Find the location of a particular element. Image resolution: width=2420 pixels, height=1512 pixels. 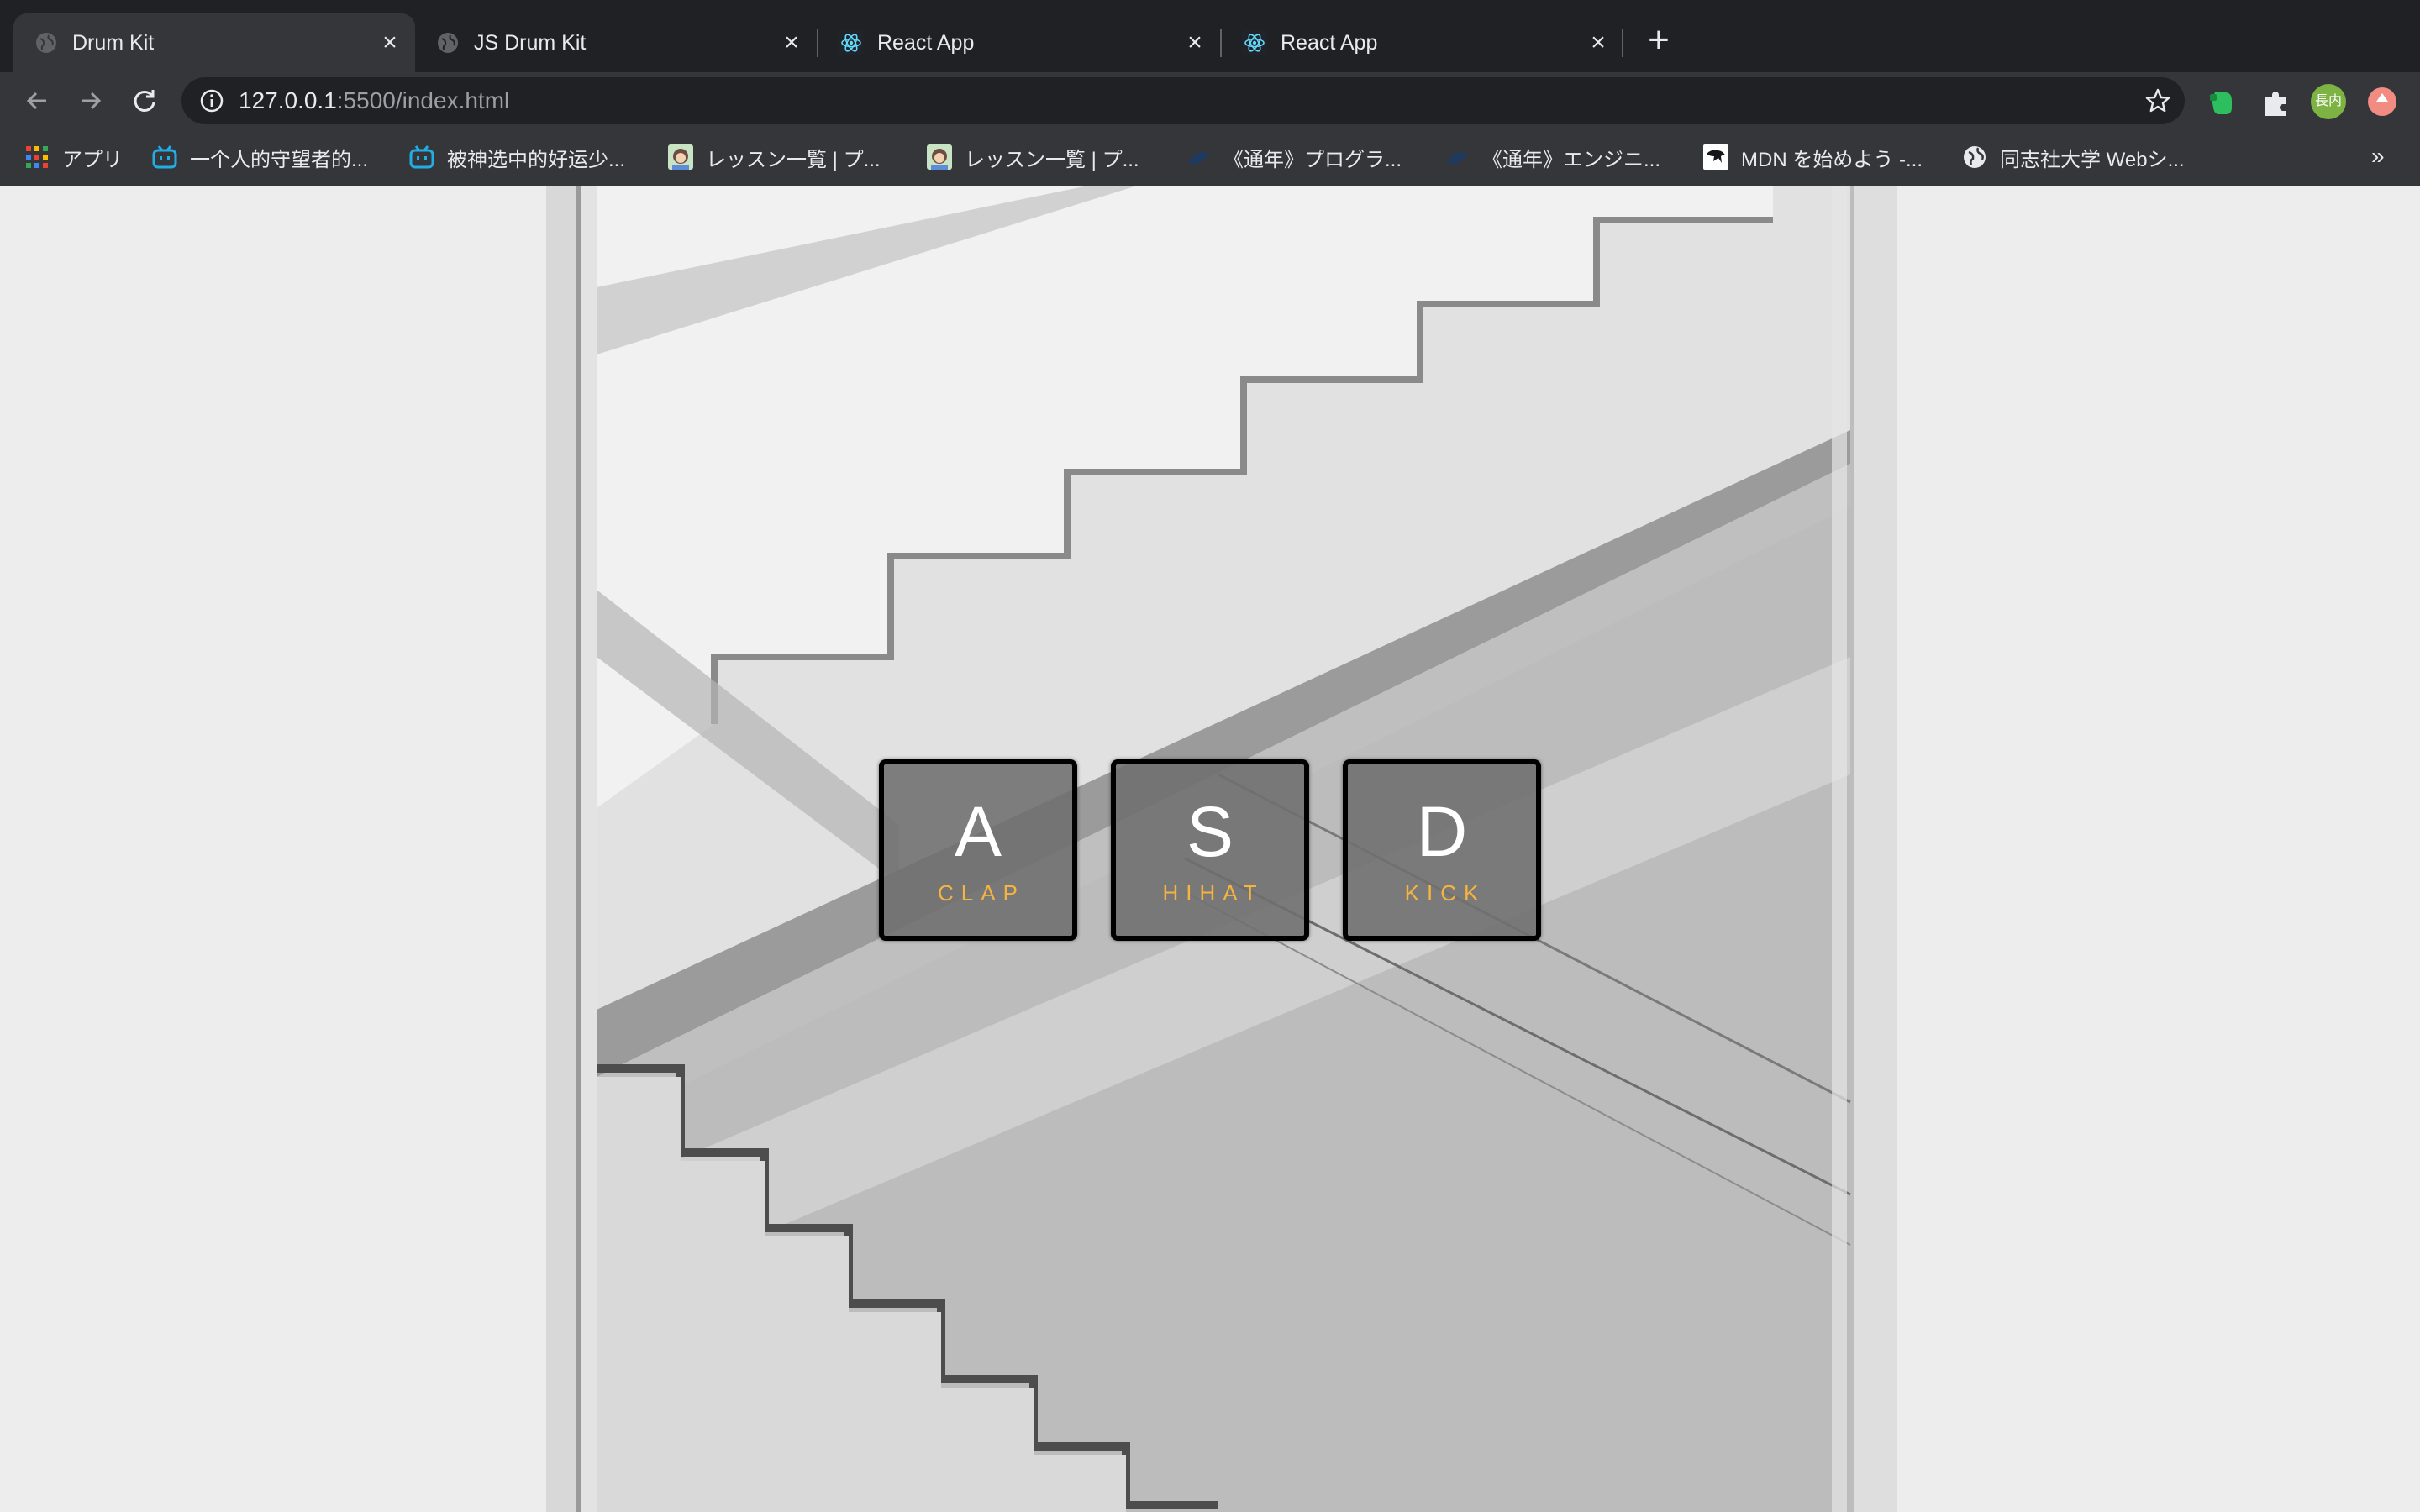

forward-button is located at coordinates (90, 100).